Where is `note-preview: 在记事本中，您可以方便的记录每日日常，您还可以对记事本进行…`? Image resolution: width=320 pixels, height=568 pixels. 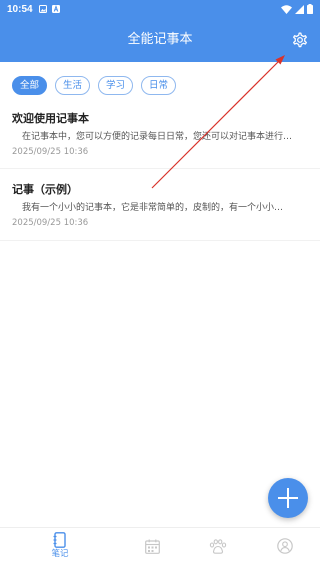
note-preview: 在记事本中，您可以方便的记录每日日常，您还可以对记事本进行… is located at coordinates (157, 137).